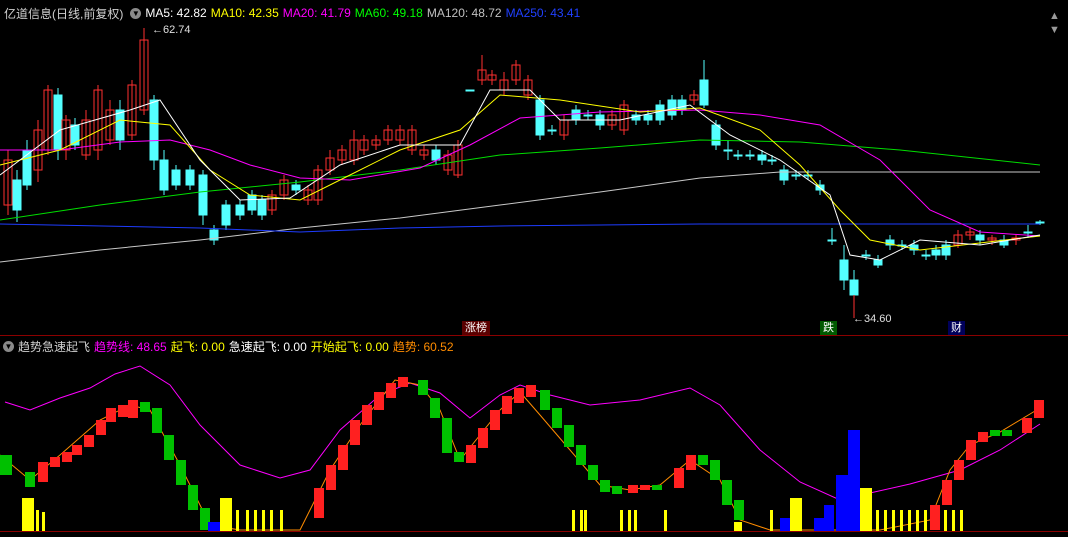 The width and height of the screenshot is (1068, 537). Describe the element at coordinates (244, 13) in the screenshot. I see `ma10-label: MA10: 42.35` at that location.